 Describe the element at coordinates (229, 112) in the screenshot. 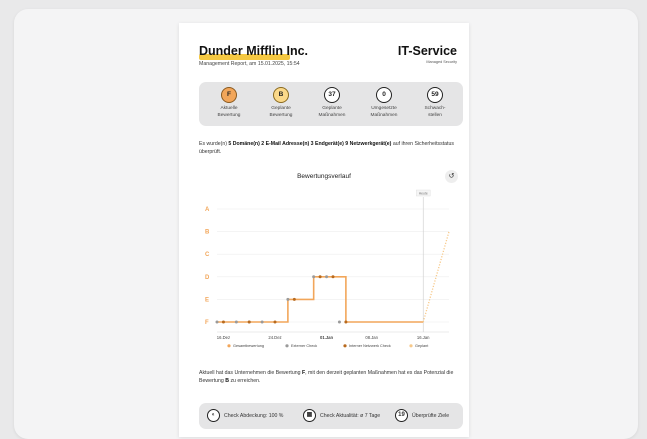

I see `stat-label: Aktuelle Bewertung` at that location.